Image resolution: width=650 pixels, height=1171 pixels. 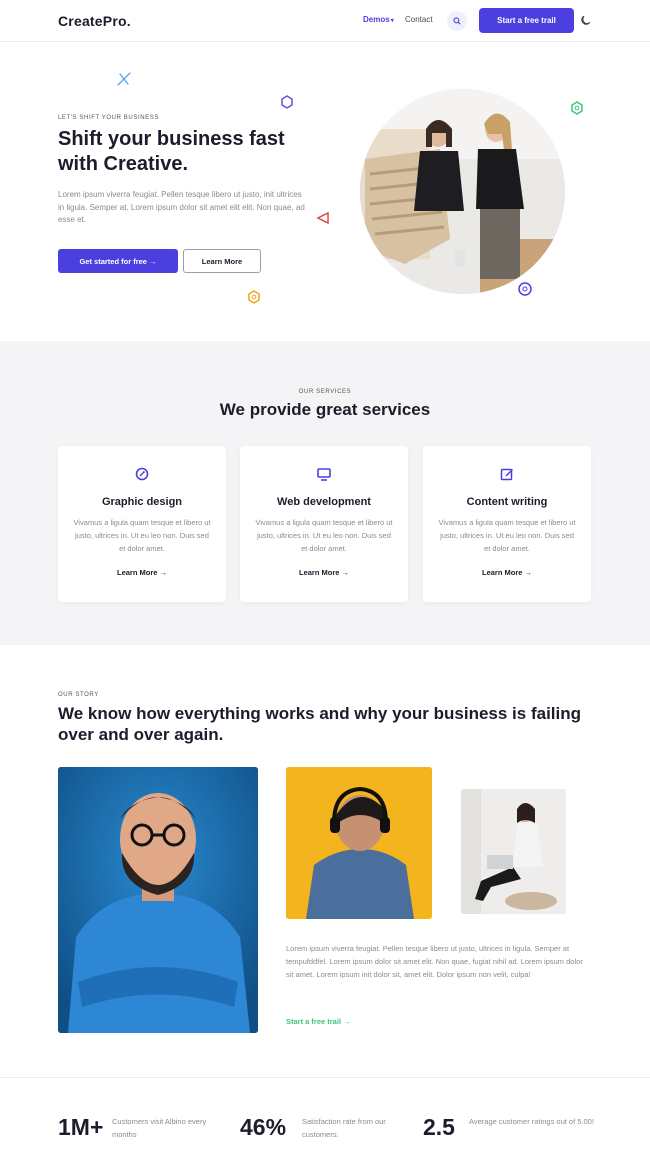 What do you see at coordinates (287, 102) in the screenshot?
I see `hexagon-deco-icon` at bounding box center [287, 102].